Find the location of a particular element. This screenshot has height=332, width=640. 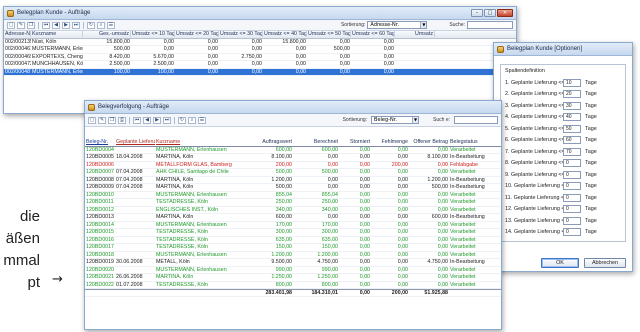

column-header: Offener Betrag is located at coordinates (429, 142).